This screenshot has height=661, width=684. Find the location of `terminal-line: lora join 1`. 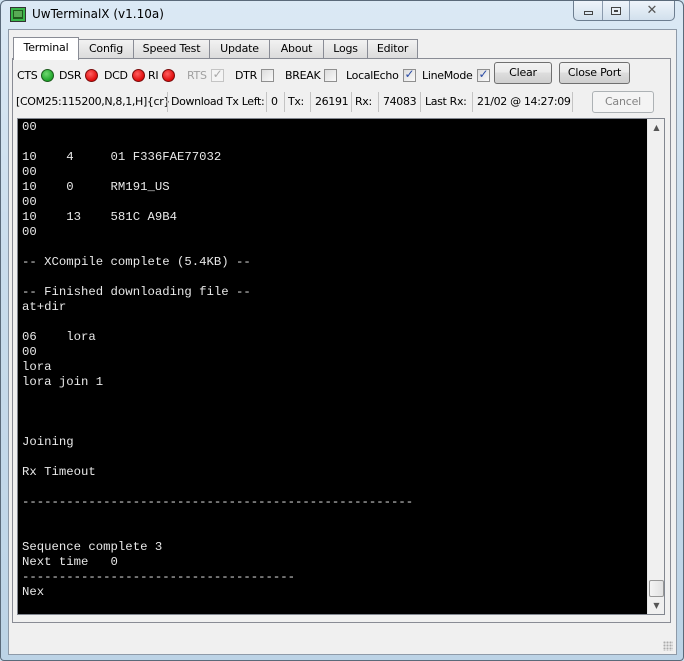

terminal-line: lora join 1 is located at coordinates (63, 382).